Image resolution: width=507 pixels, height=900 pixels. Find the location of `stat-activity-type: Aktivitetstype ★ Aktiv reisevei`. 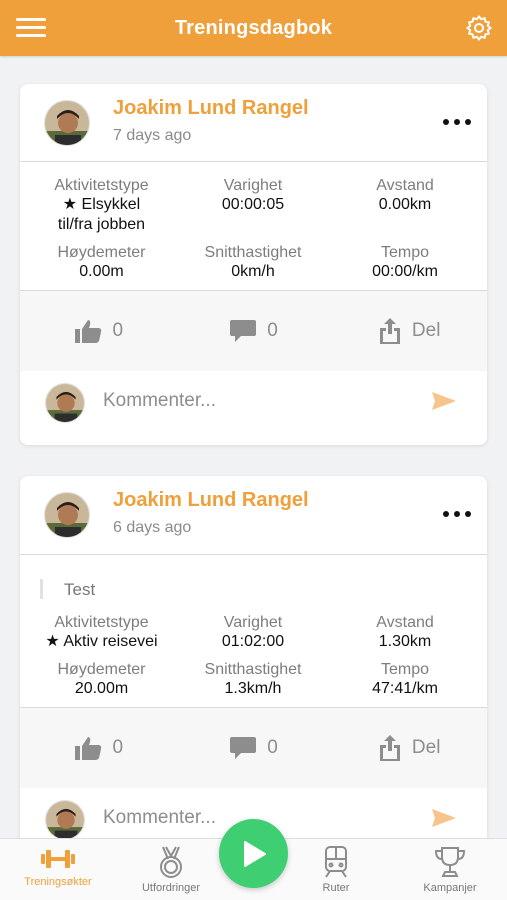

stat-activity-type: Aktivitetstype ★ Aktiv reisevei is located at coordinates (101, 632).